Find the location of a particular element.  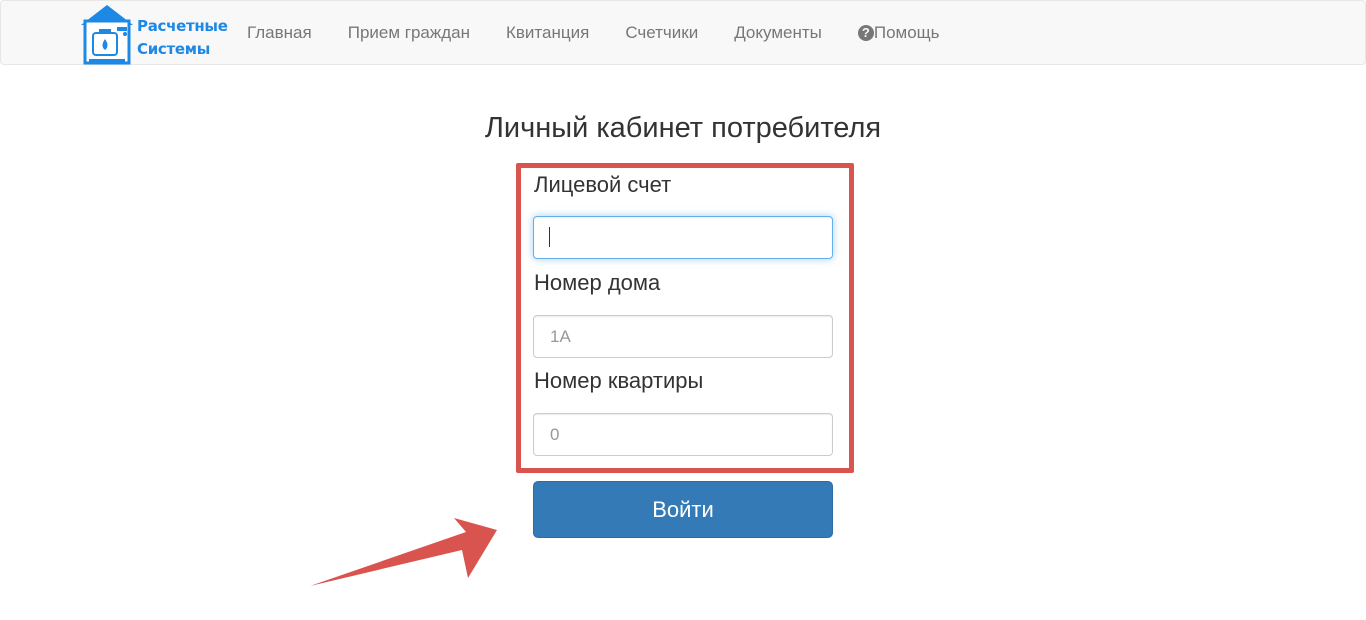

account-label: Лицевой счет is located at coordinates (603, 184).